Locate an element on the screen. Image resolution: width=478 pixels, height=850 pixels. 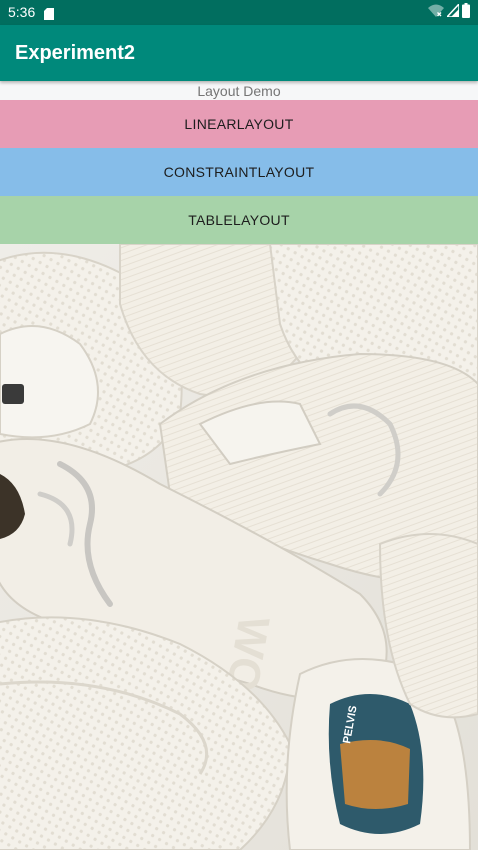
app-bar: Experiment2 is located at coordinates (239, 53).